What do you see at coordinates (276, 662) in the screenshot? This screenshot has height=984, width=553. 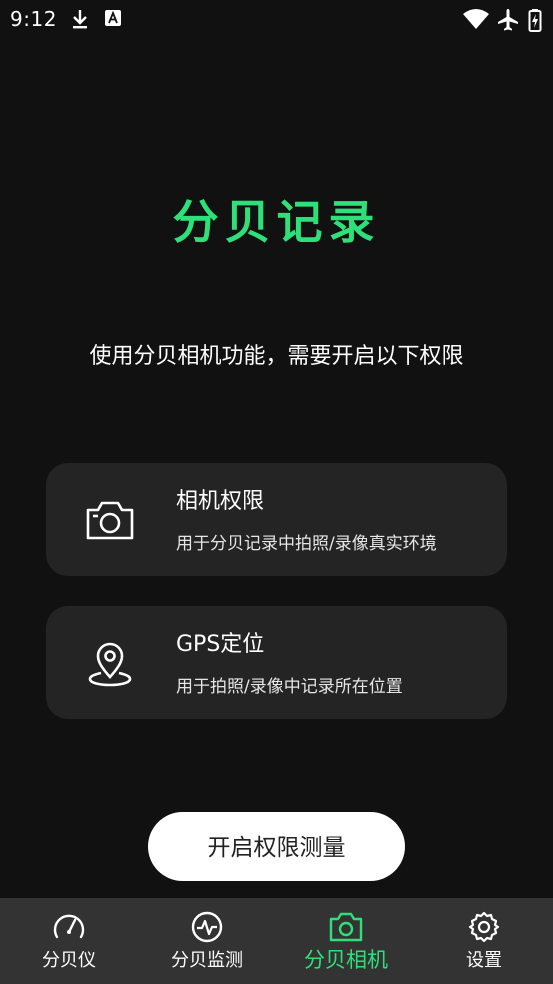 I see `permission-card-gps: GPS定位 用于拍照/录像中记录所在位置` at bounding box center [276, 662].